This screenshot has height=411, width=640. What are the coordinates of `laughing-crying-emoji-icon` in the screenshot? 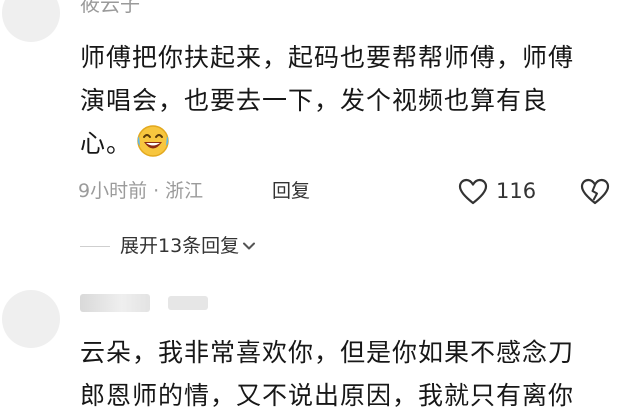 It's located at (153, 141).